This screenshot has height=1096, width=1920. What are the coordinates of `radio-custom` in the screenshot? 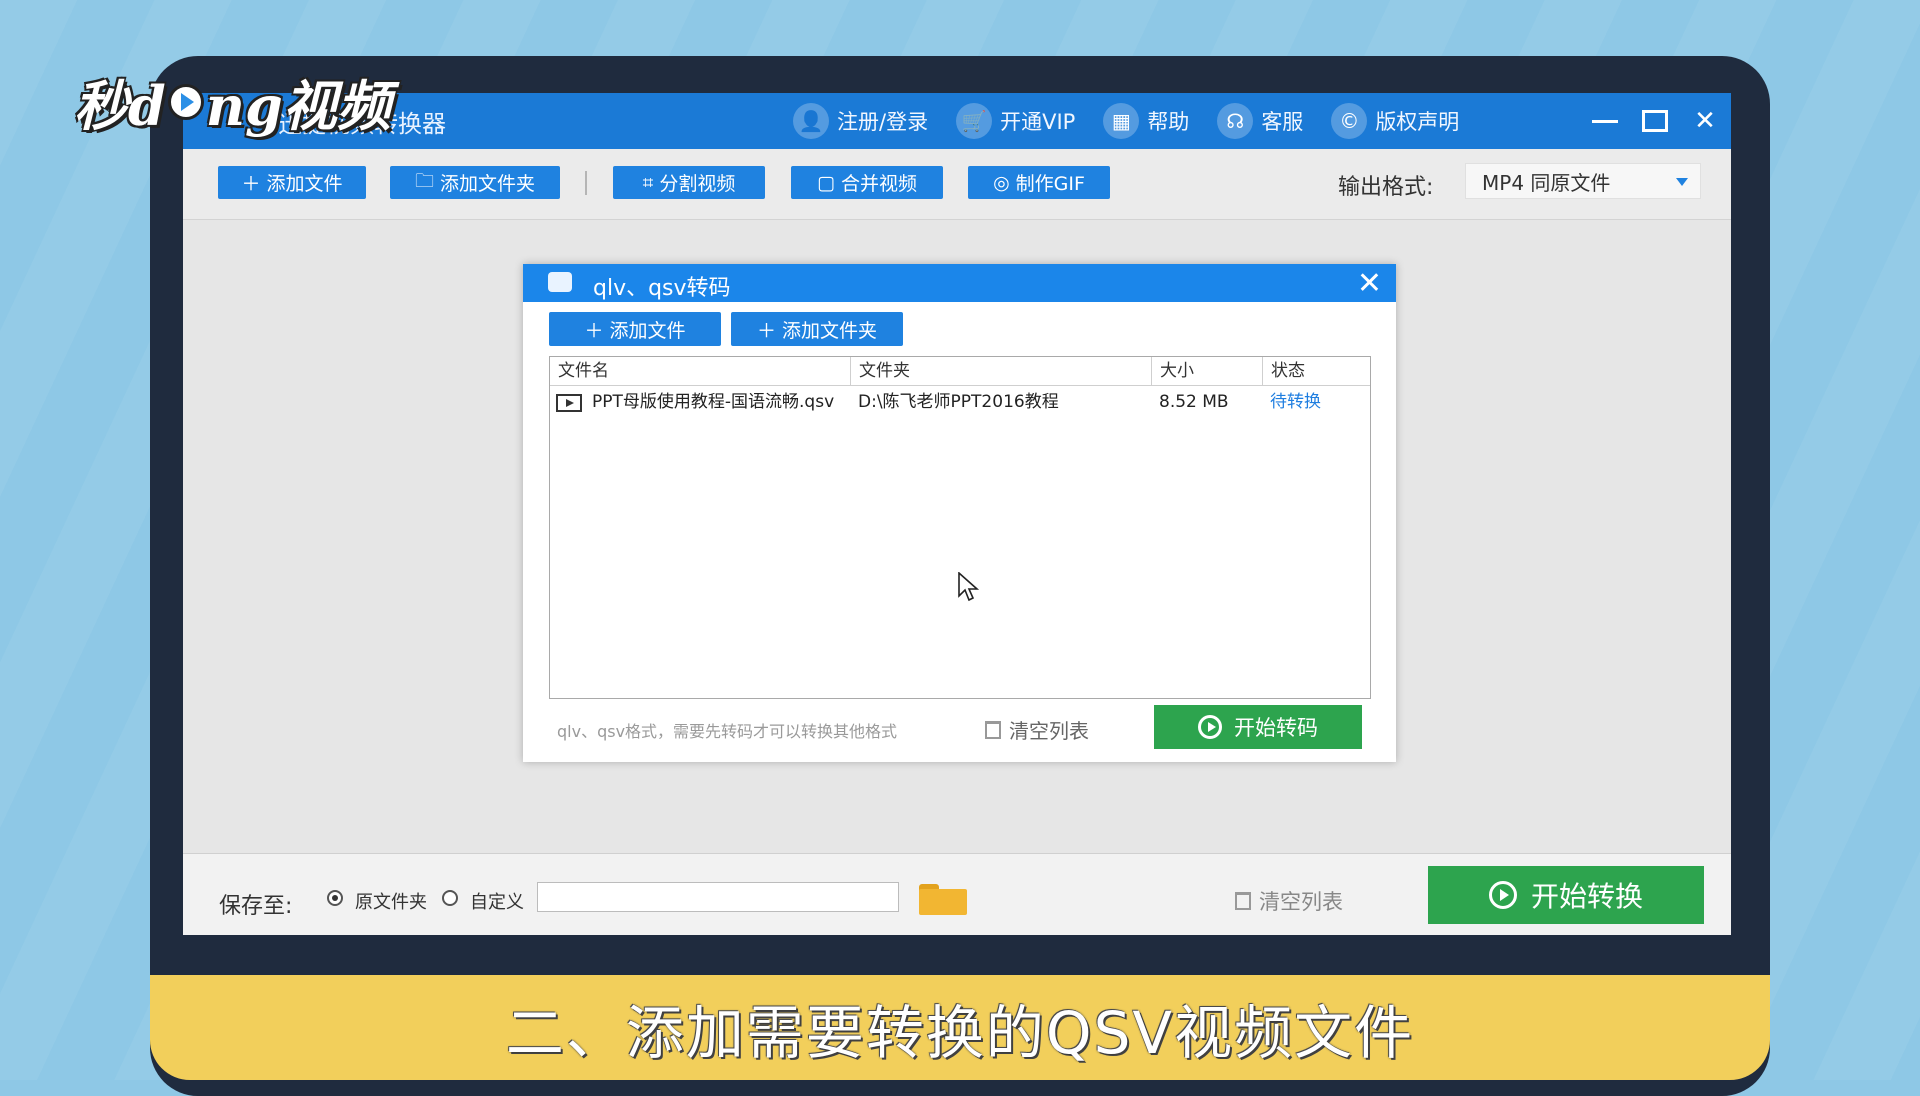 It's located at (450, 898).